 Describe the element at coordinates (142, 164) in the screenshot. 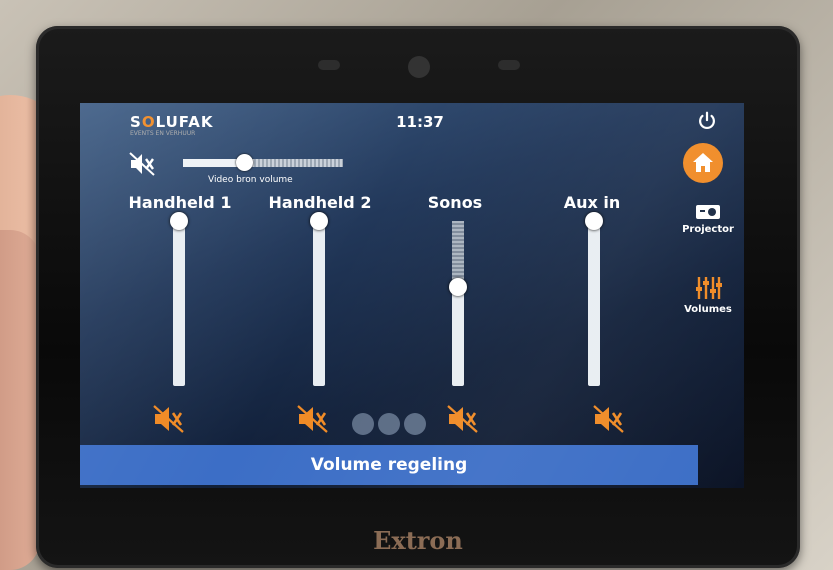

I see `master-mute-icon` at that location.